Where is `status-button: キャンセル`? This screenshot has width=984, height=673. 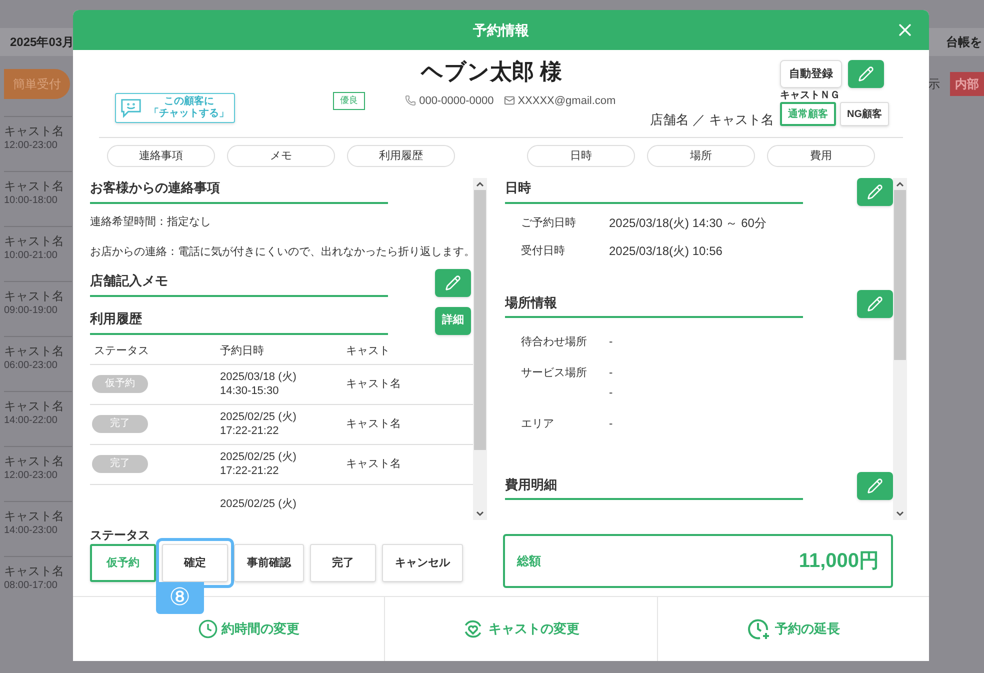 status-button: キャンセル is located at coordinates (422, 563).